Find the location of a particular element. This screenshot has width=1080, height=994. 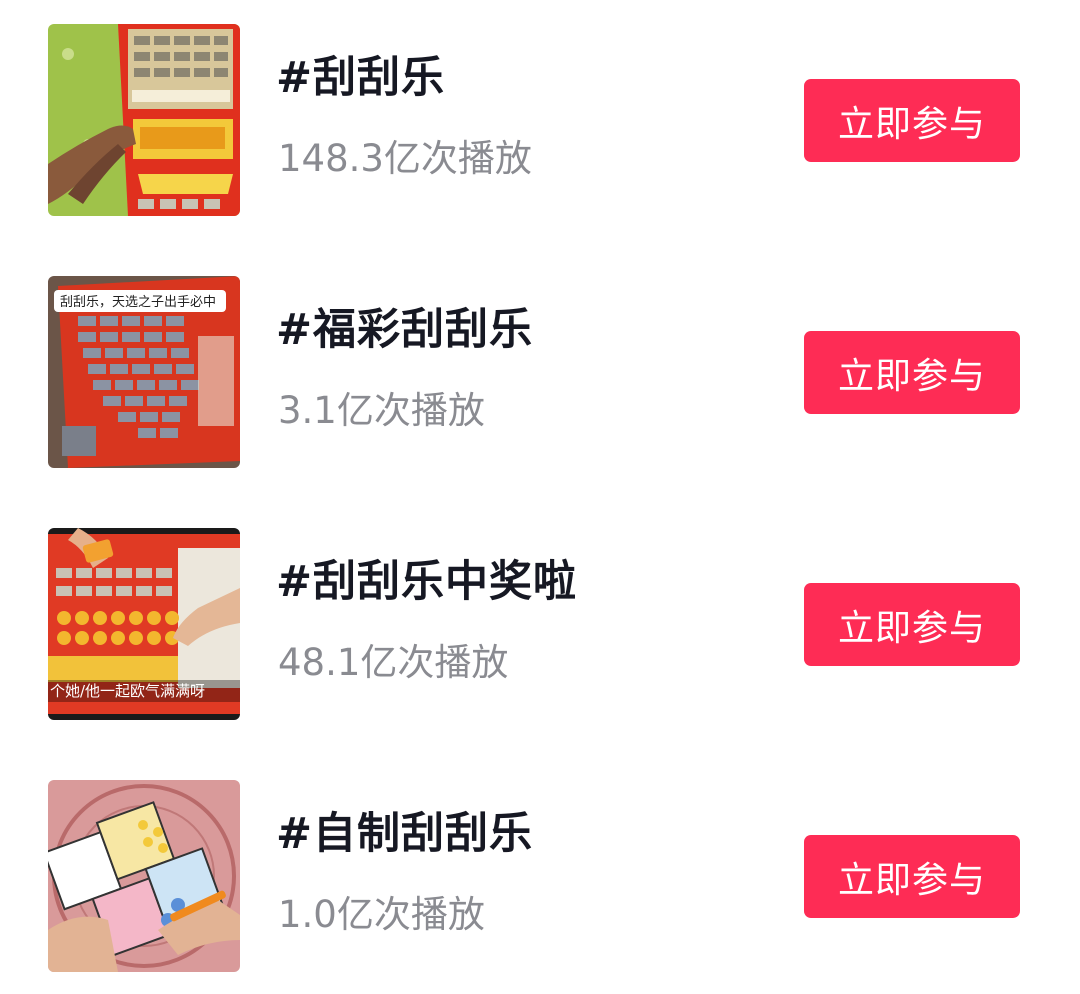

topic-title: #刮刮乐 is located at coordinates (360, 78).